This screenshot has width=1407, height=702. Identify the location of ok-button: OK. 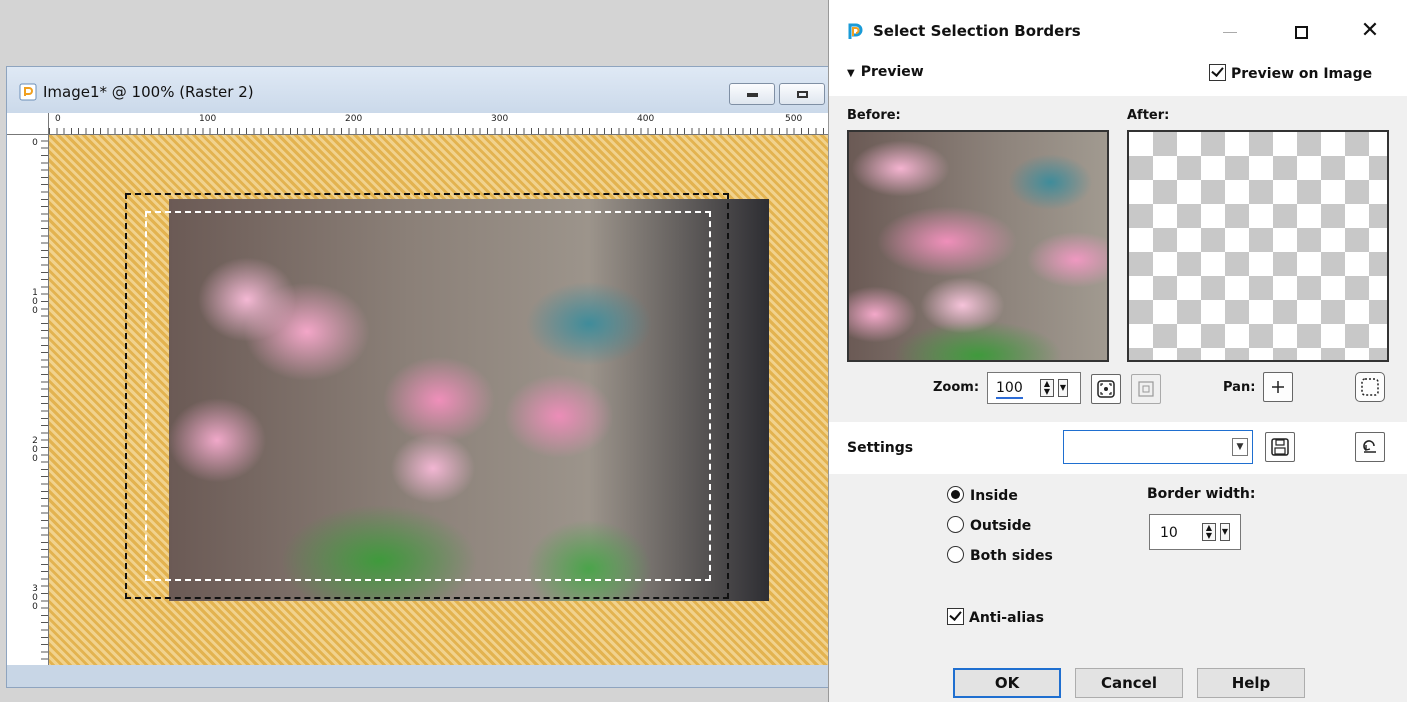
(1007, 683).